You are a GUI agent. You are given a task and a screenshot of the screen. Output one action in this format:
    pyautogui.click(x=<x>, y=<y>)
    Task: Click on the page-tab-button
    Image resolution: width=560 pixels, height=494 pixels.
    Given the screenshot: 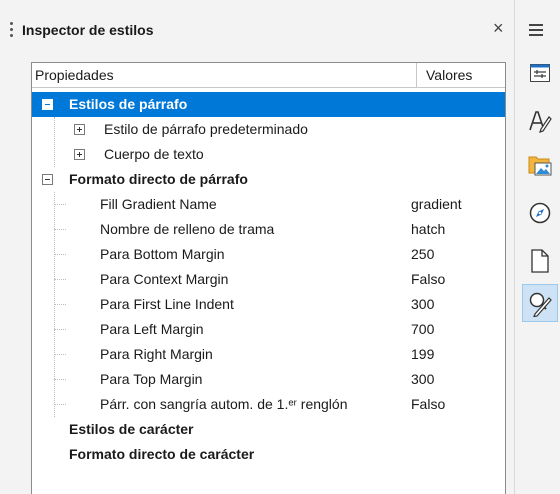 What is the action you would take?
    pyautogui.click(x=540, y=261)
    